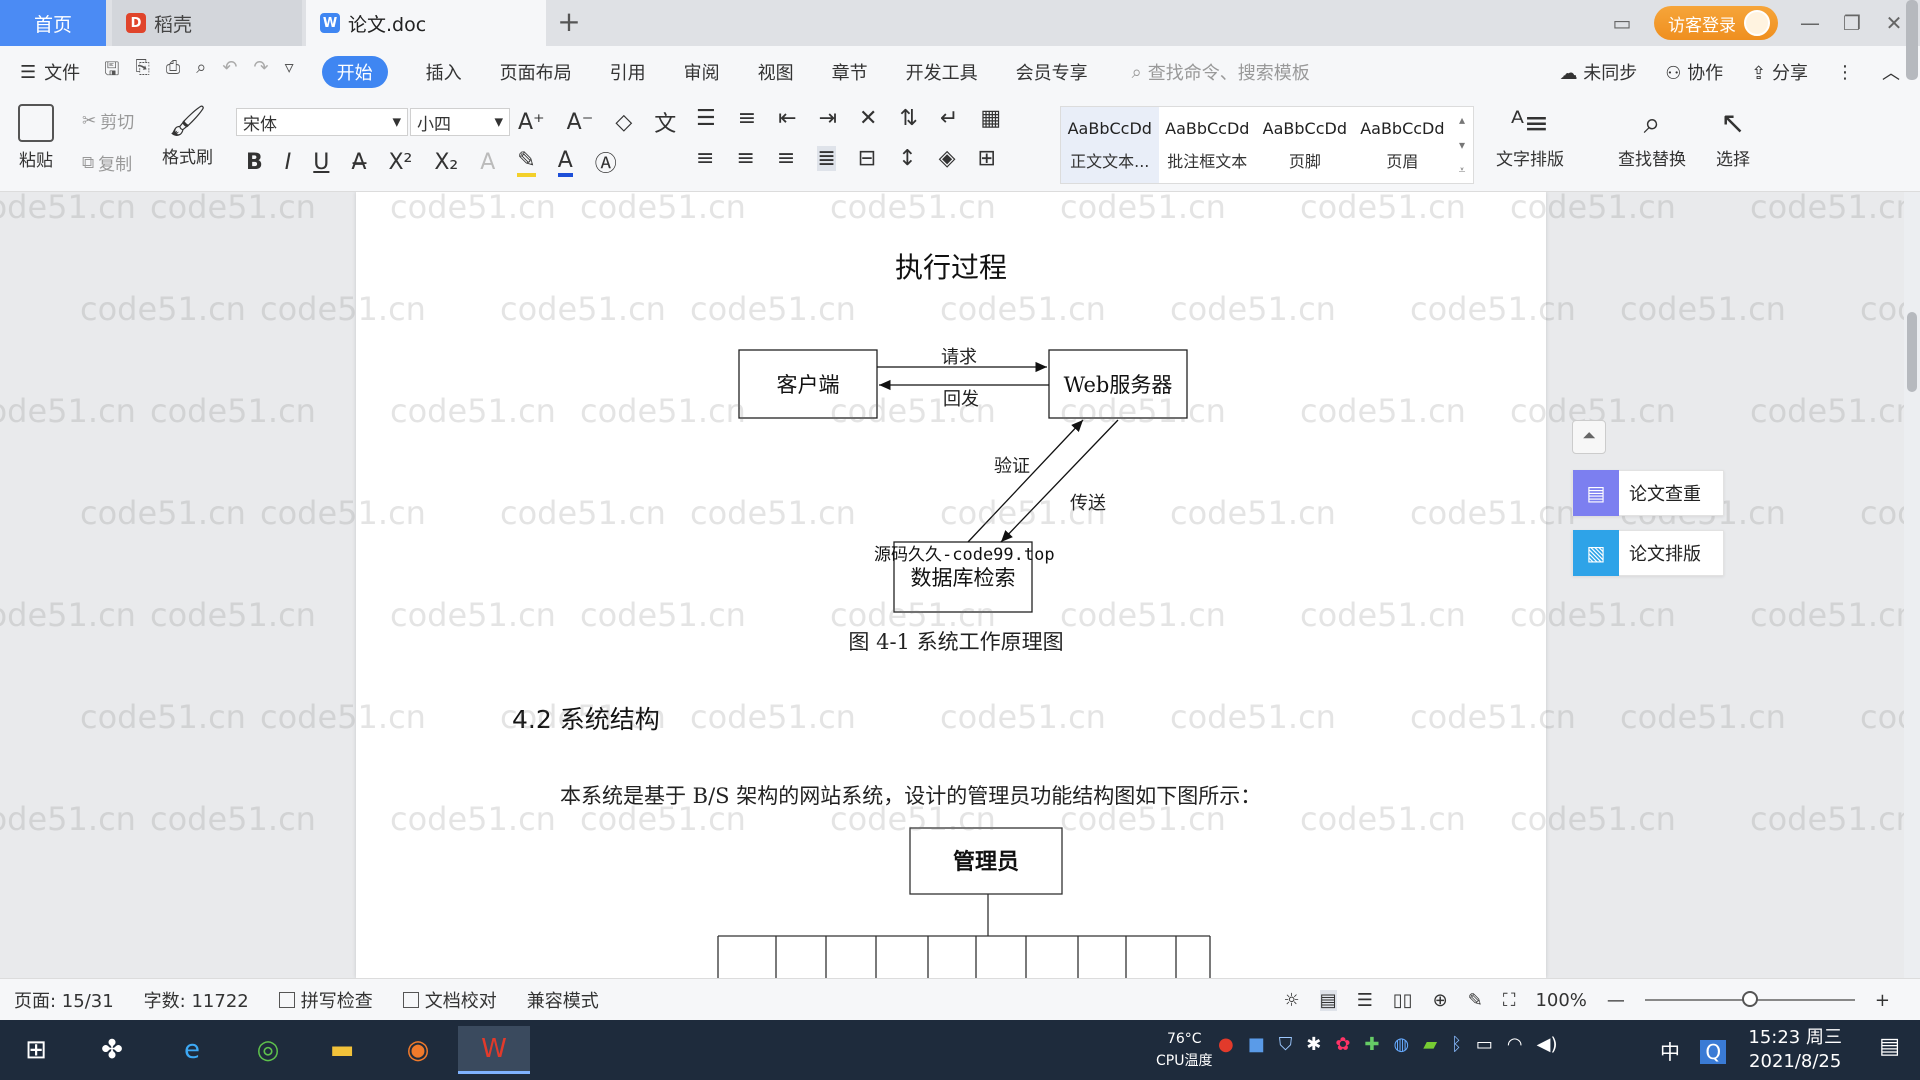 The width and height of the screenshot is (1920, 1080). What do you see at coordinates (418, 1050) in the screenshot?
I see `media-player-icon: ◉` at bounding box center [418, 1050].